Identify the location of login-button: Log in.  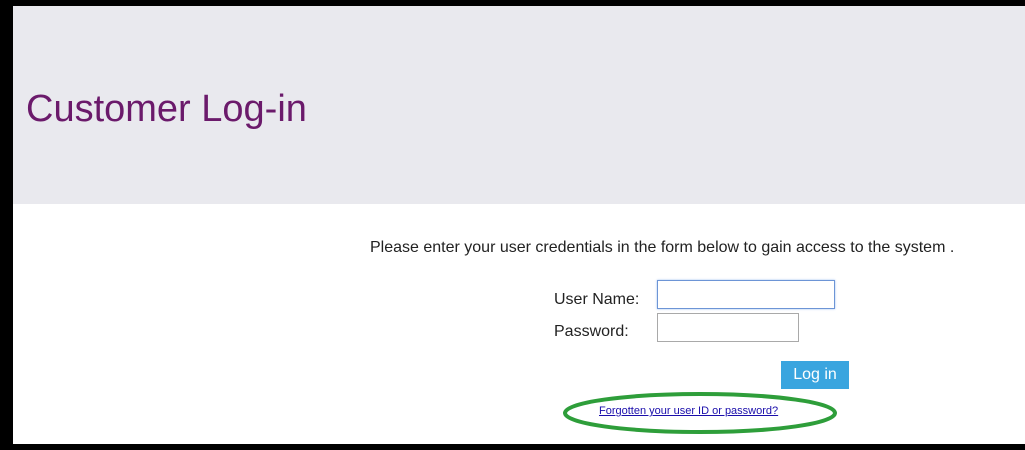
(815, 375).